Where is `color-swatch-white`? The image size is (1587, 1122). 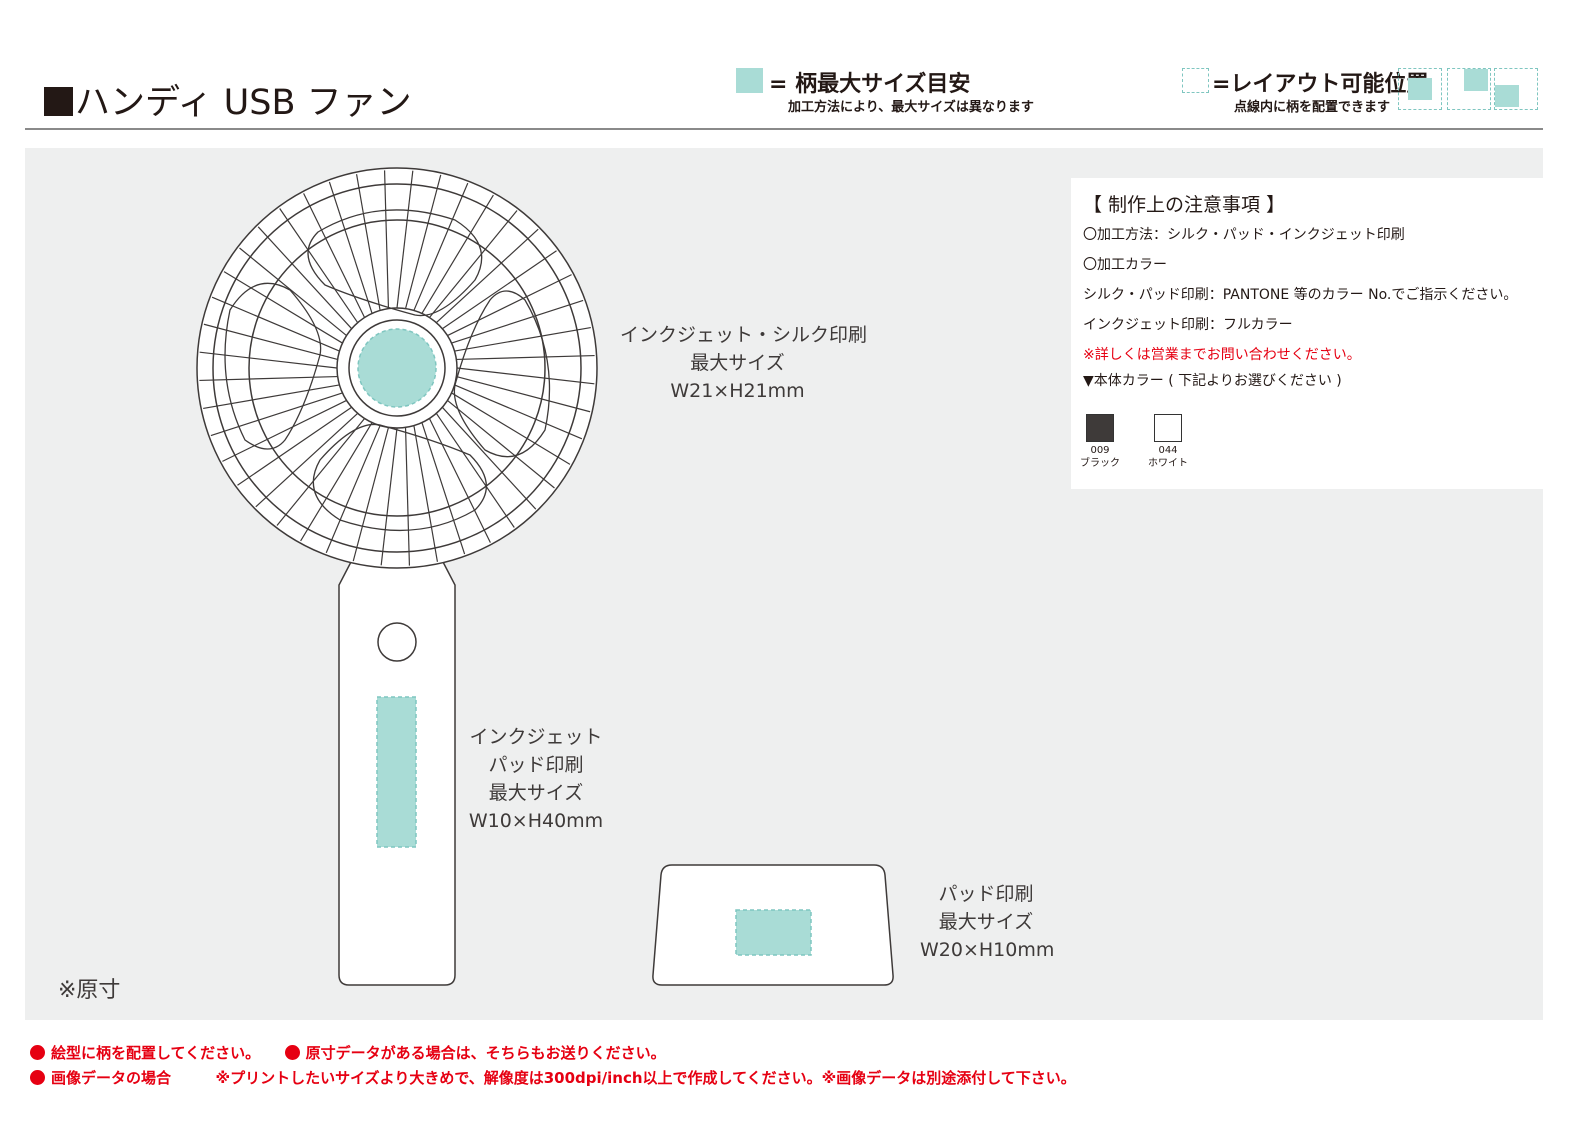 color-swatch-white is located at coordinates (1168, 428).